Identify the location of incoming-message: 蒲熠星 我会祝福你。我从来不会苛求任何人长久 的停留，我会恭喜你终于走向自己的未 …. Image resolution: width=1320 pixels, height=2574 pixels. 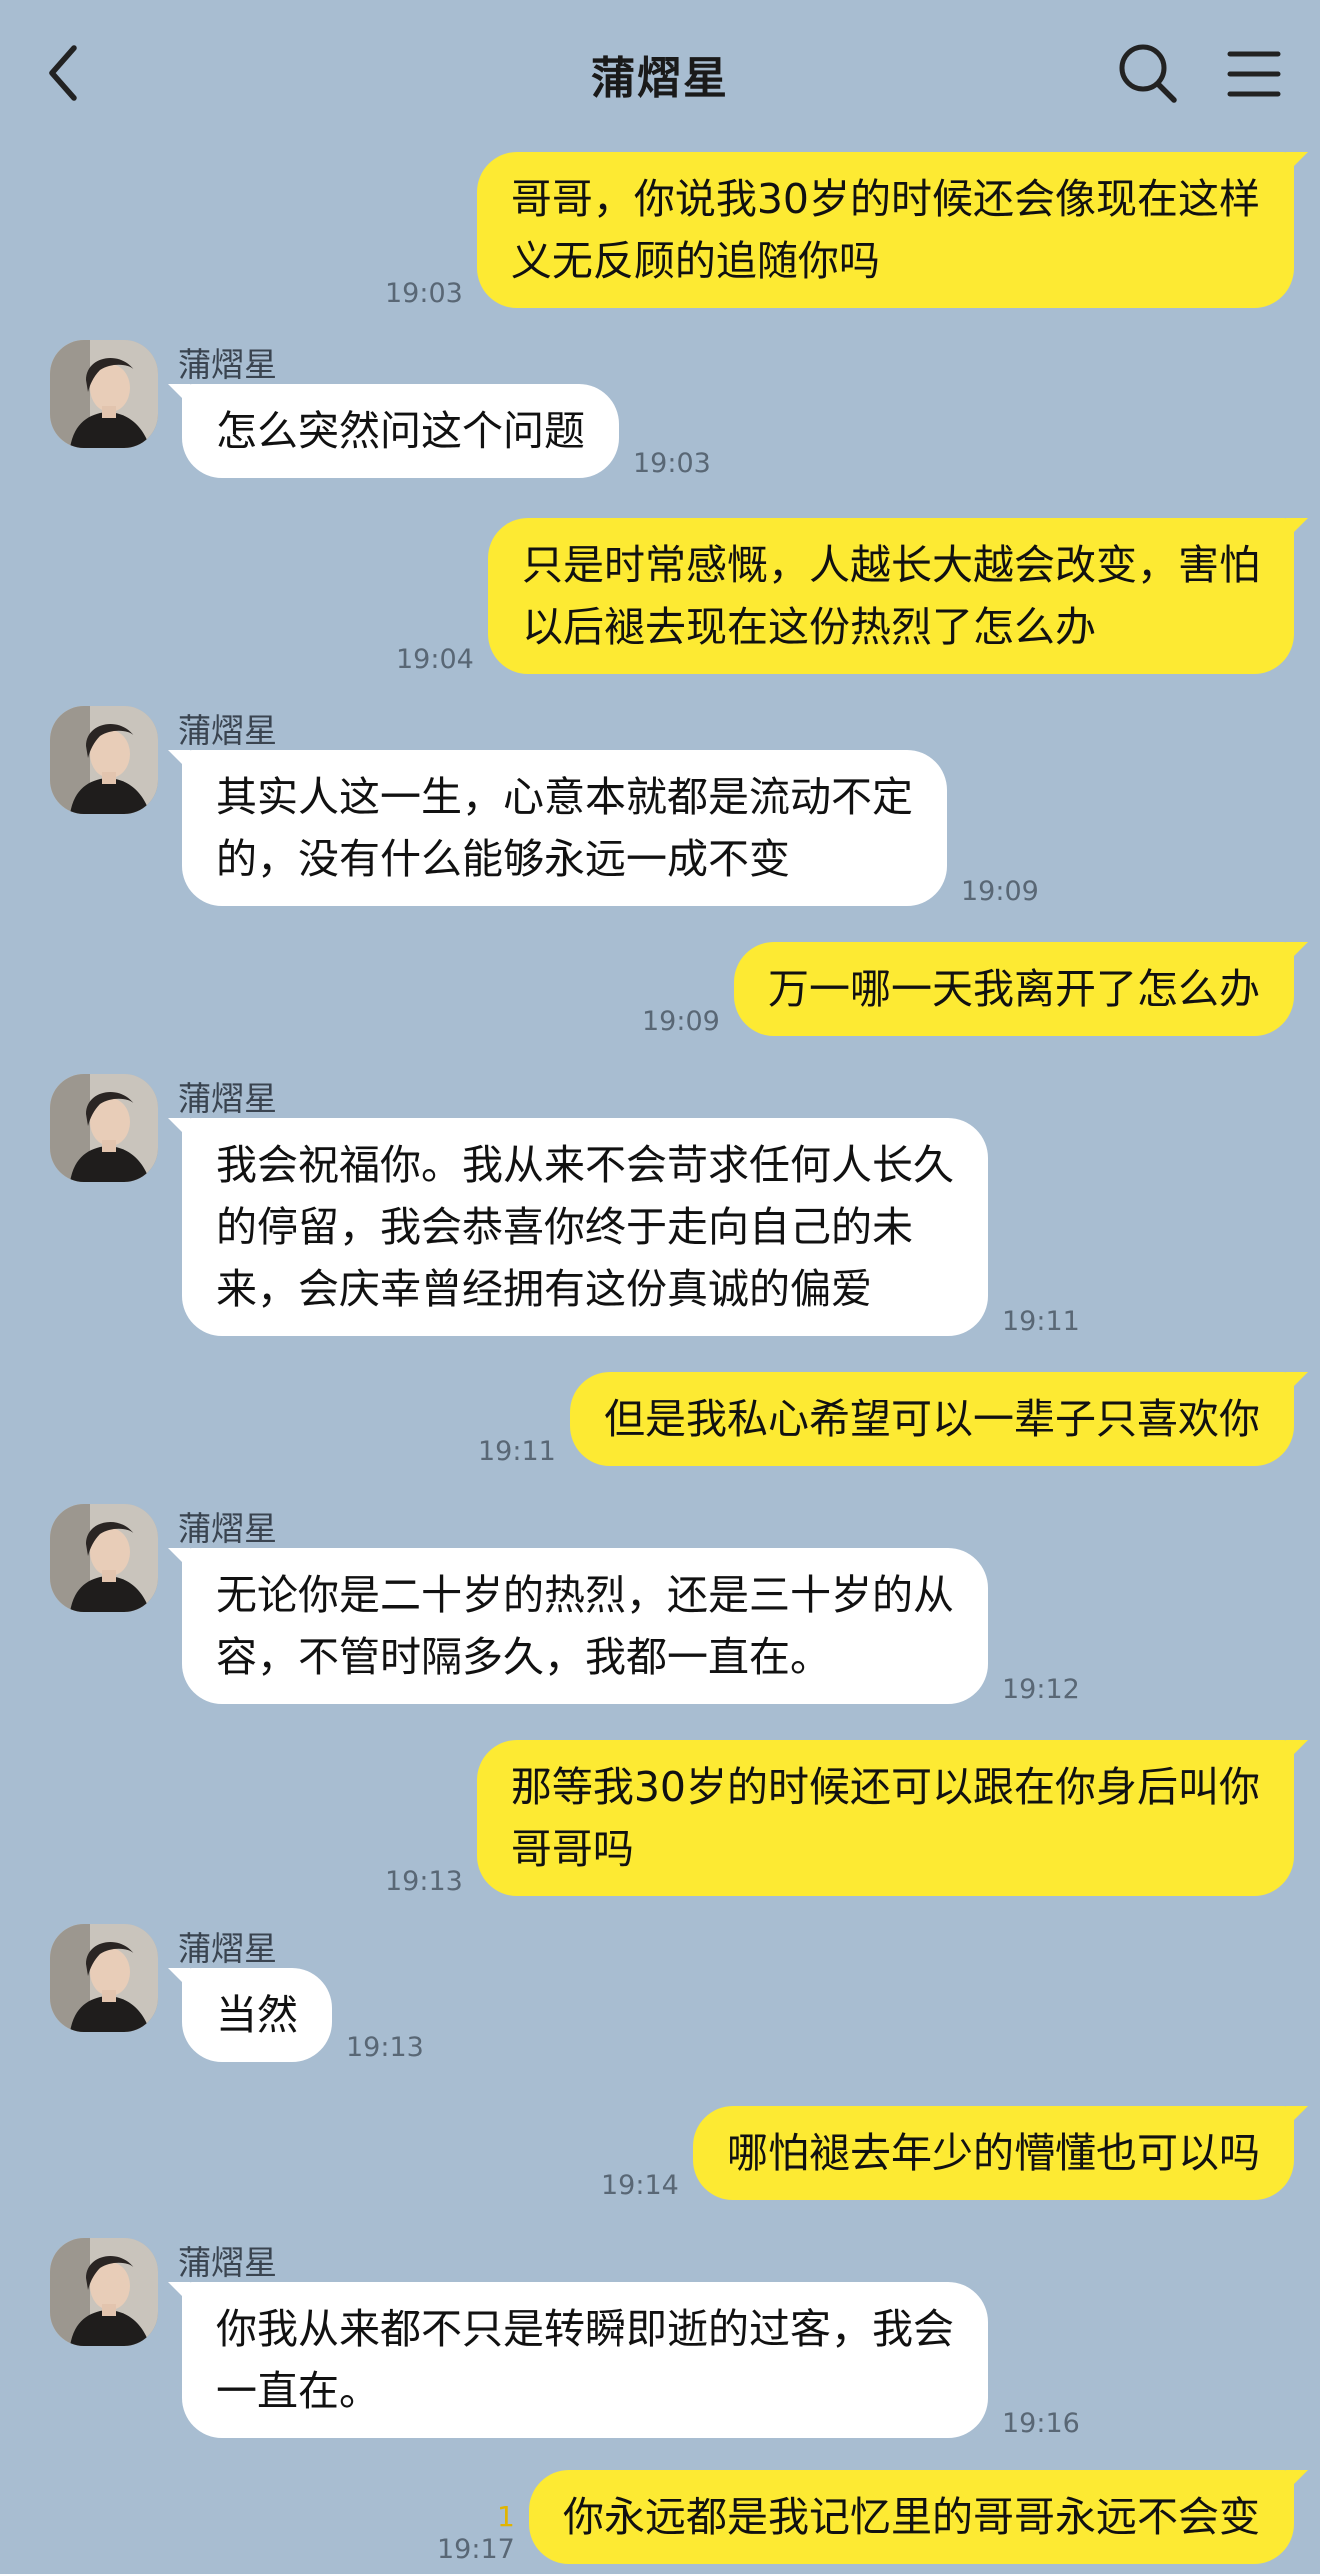
(660, 1204).